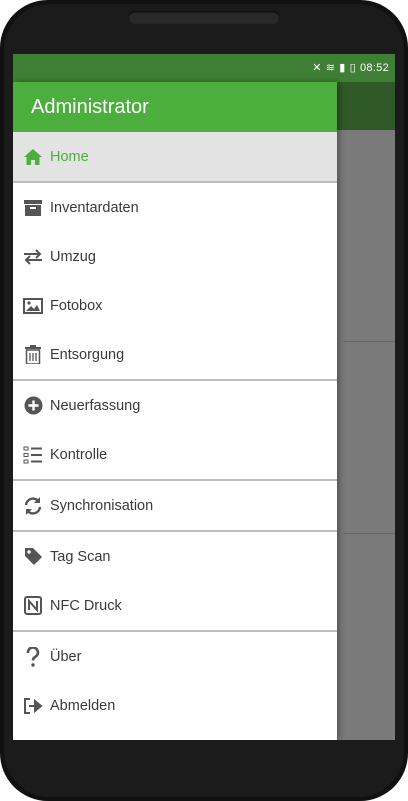  What do you see at coordinates (95, 405) in the screenshot?
I see `nav-item-label: Neuerfassung` at bounding box center [95, 405].